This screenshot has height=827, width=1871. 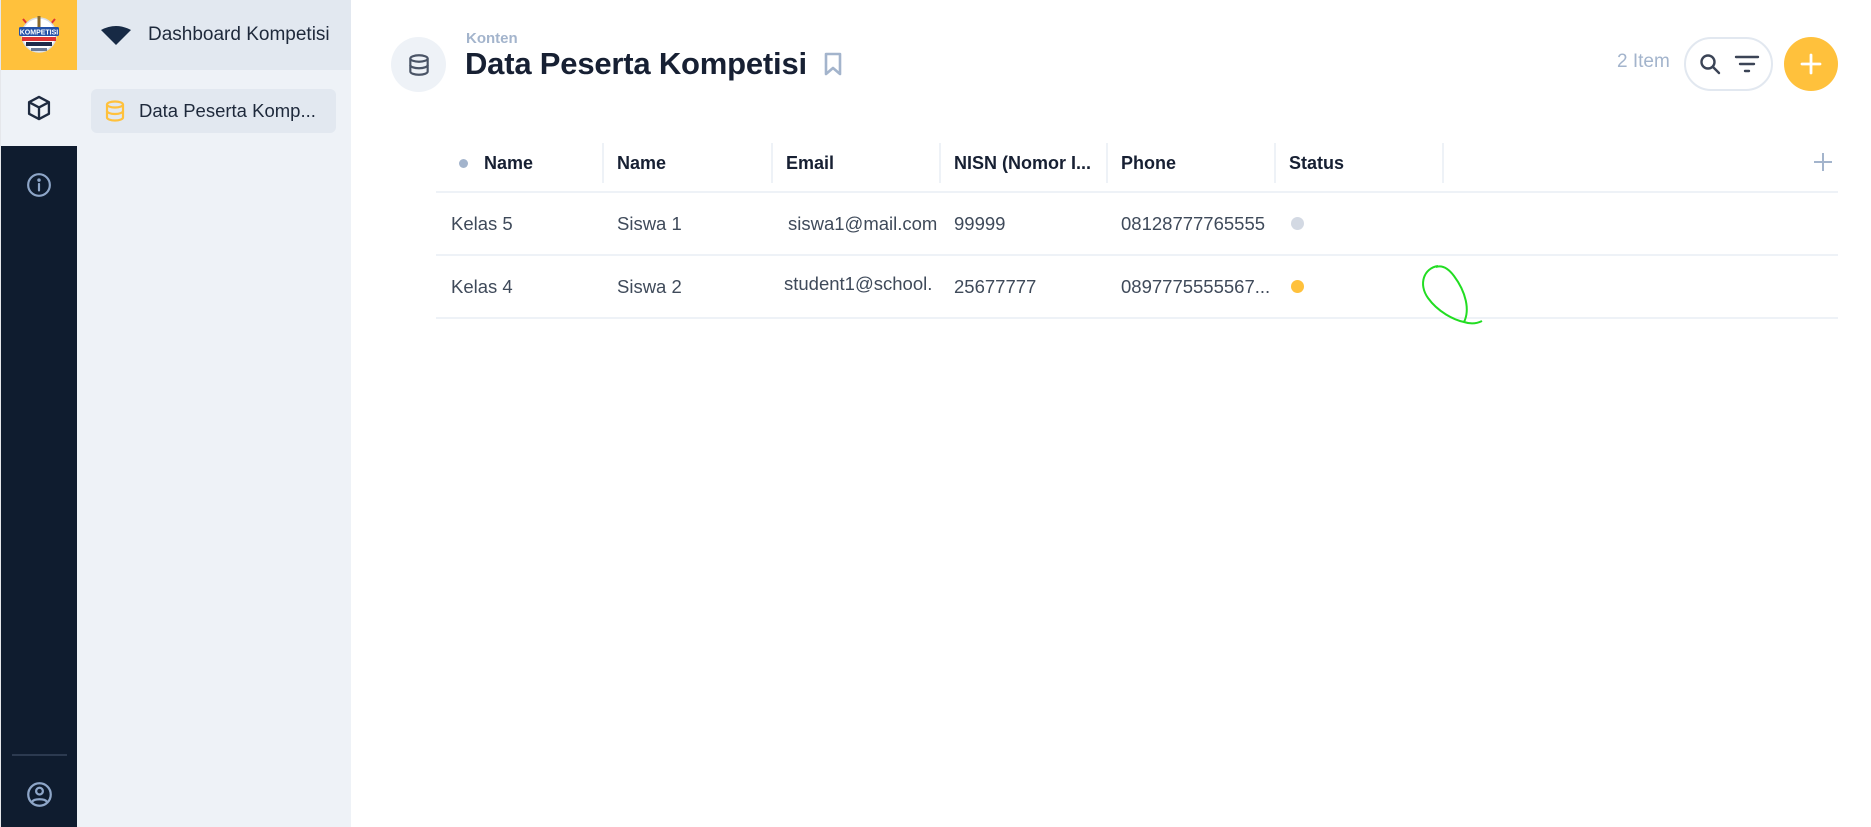 What do you see at coordinates (1643, 61) in the screenshot?
I see `item-count: 2 Item` at bounding box center [1643, 61].